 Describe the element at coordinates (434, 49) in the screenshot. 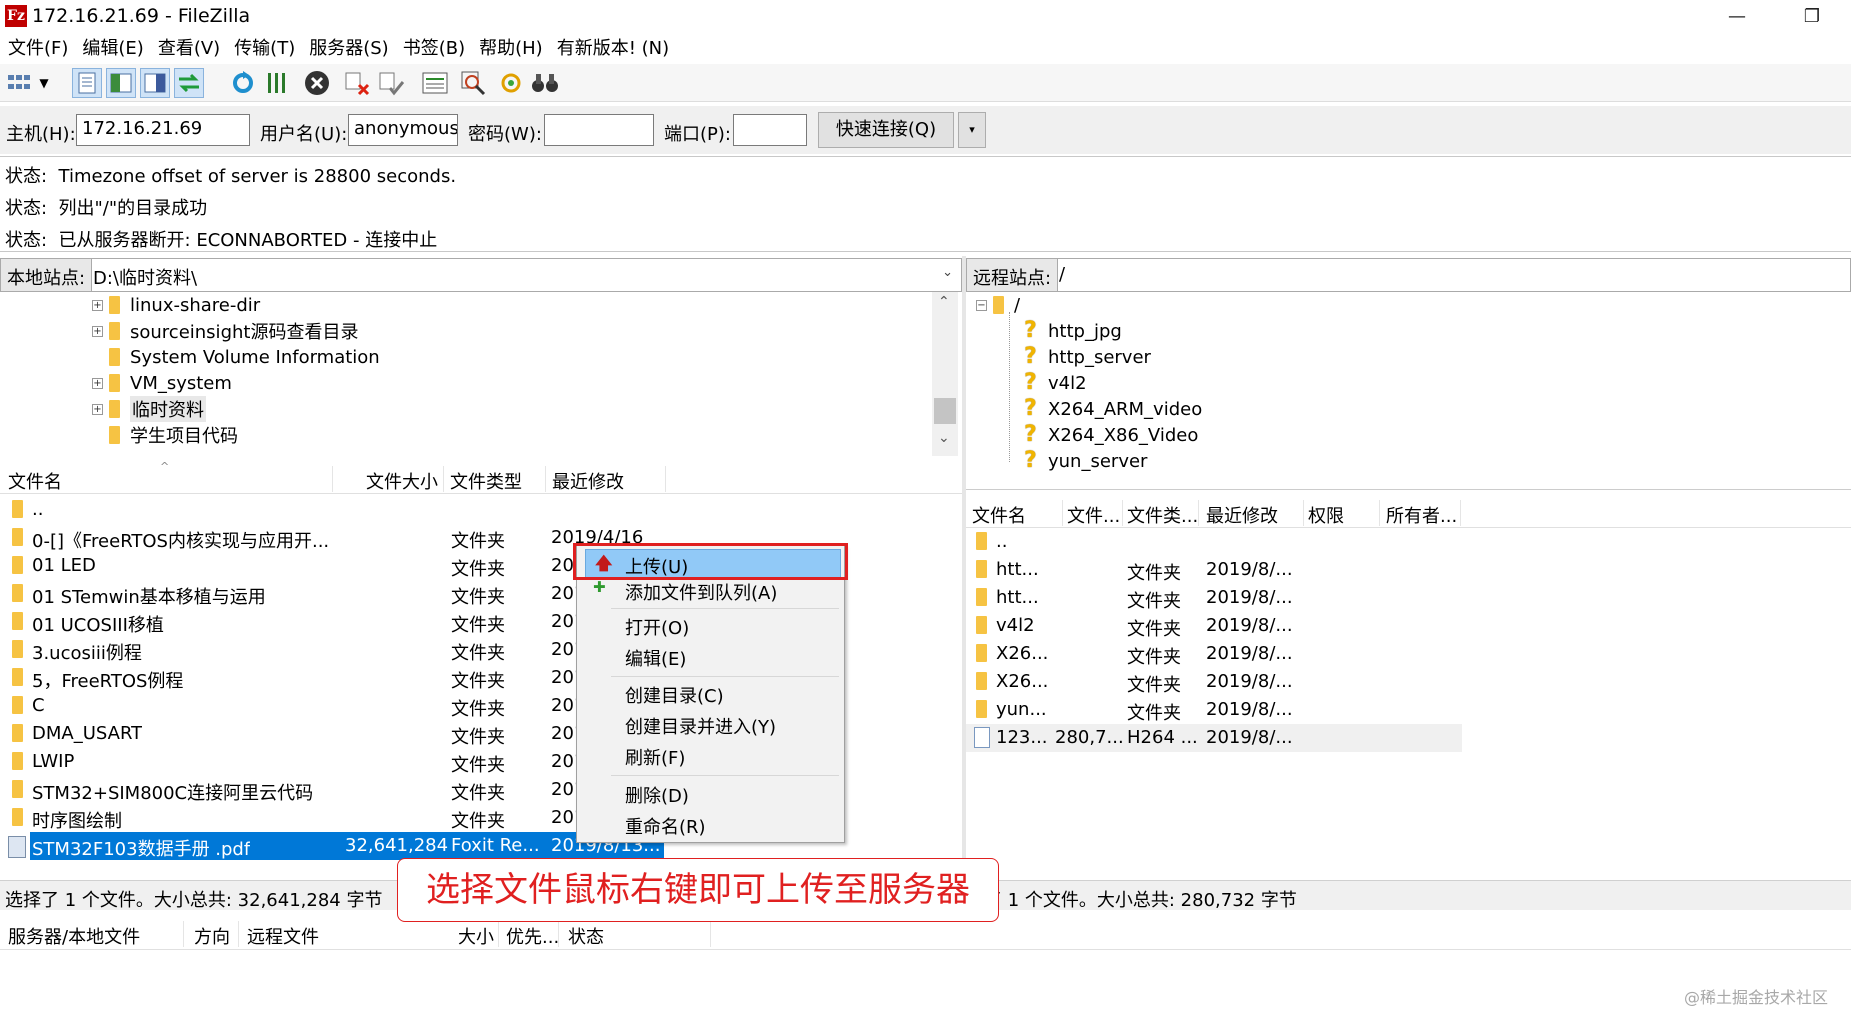

I see `menu-bookmarks: 书签(B)` at that location.